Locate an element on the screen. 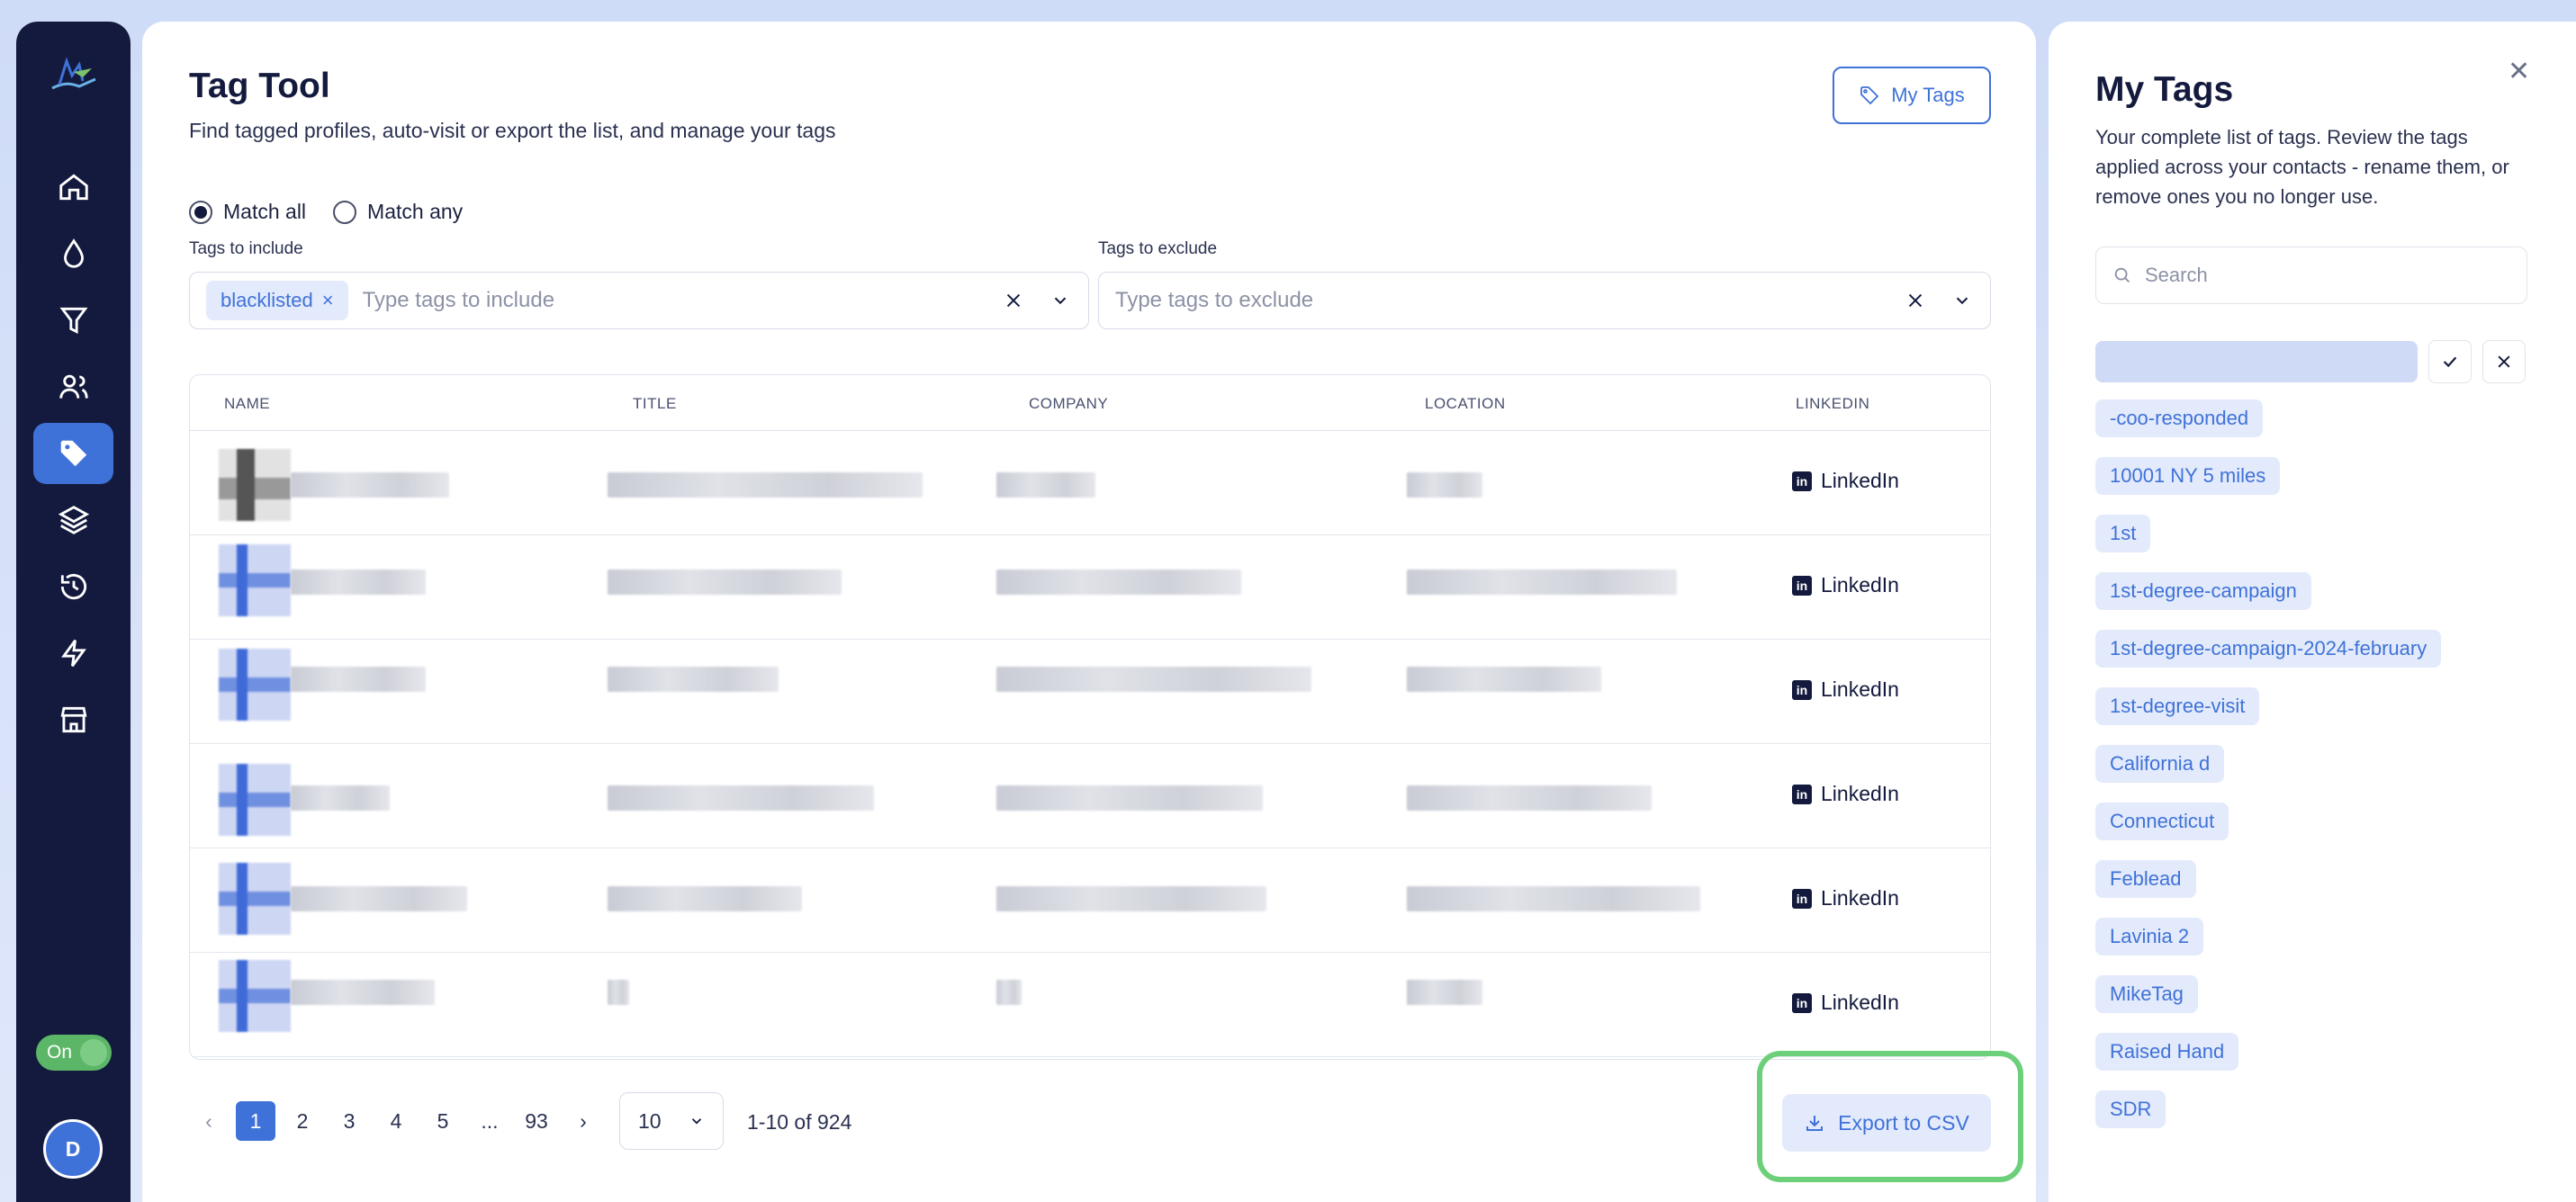 The image size is (2576, 1202). per-page-select: 10 is located at coordinates (671, 1121).